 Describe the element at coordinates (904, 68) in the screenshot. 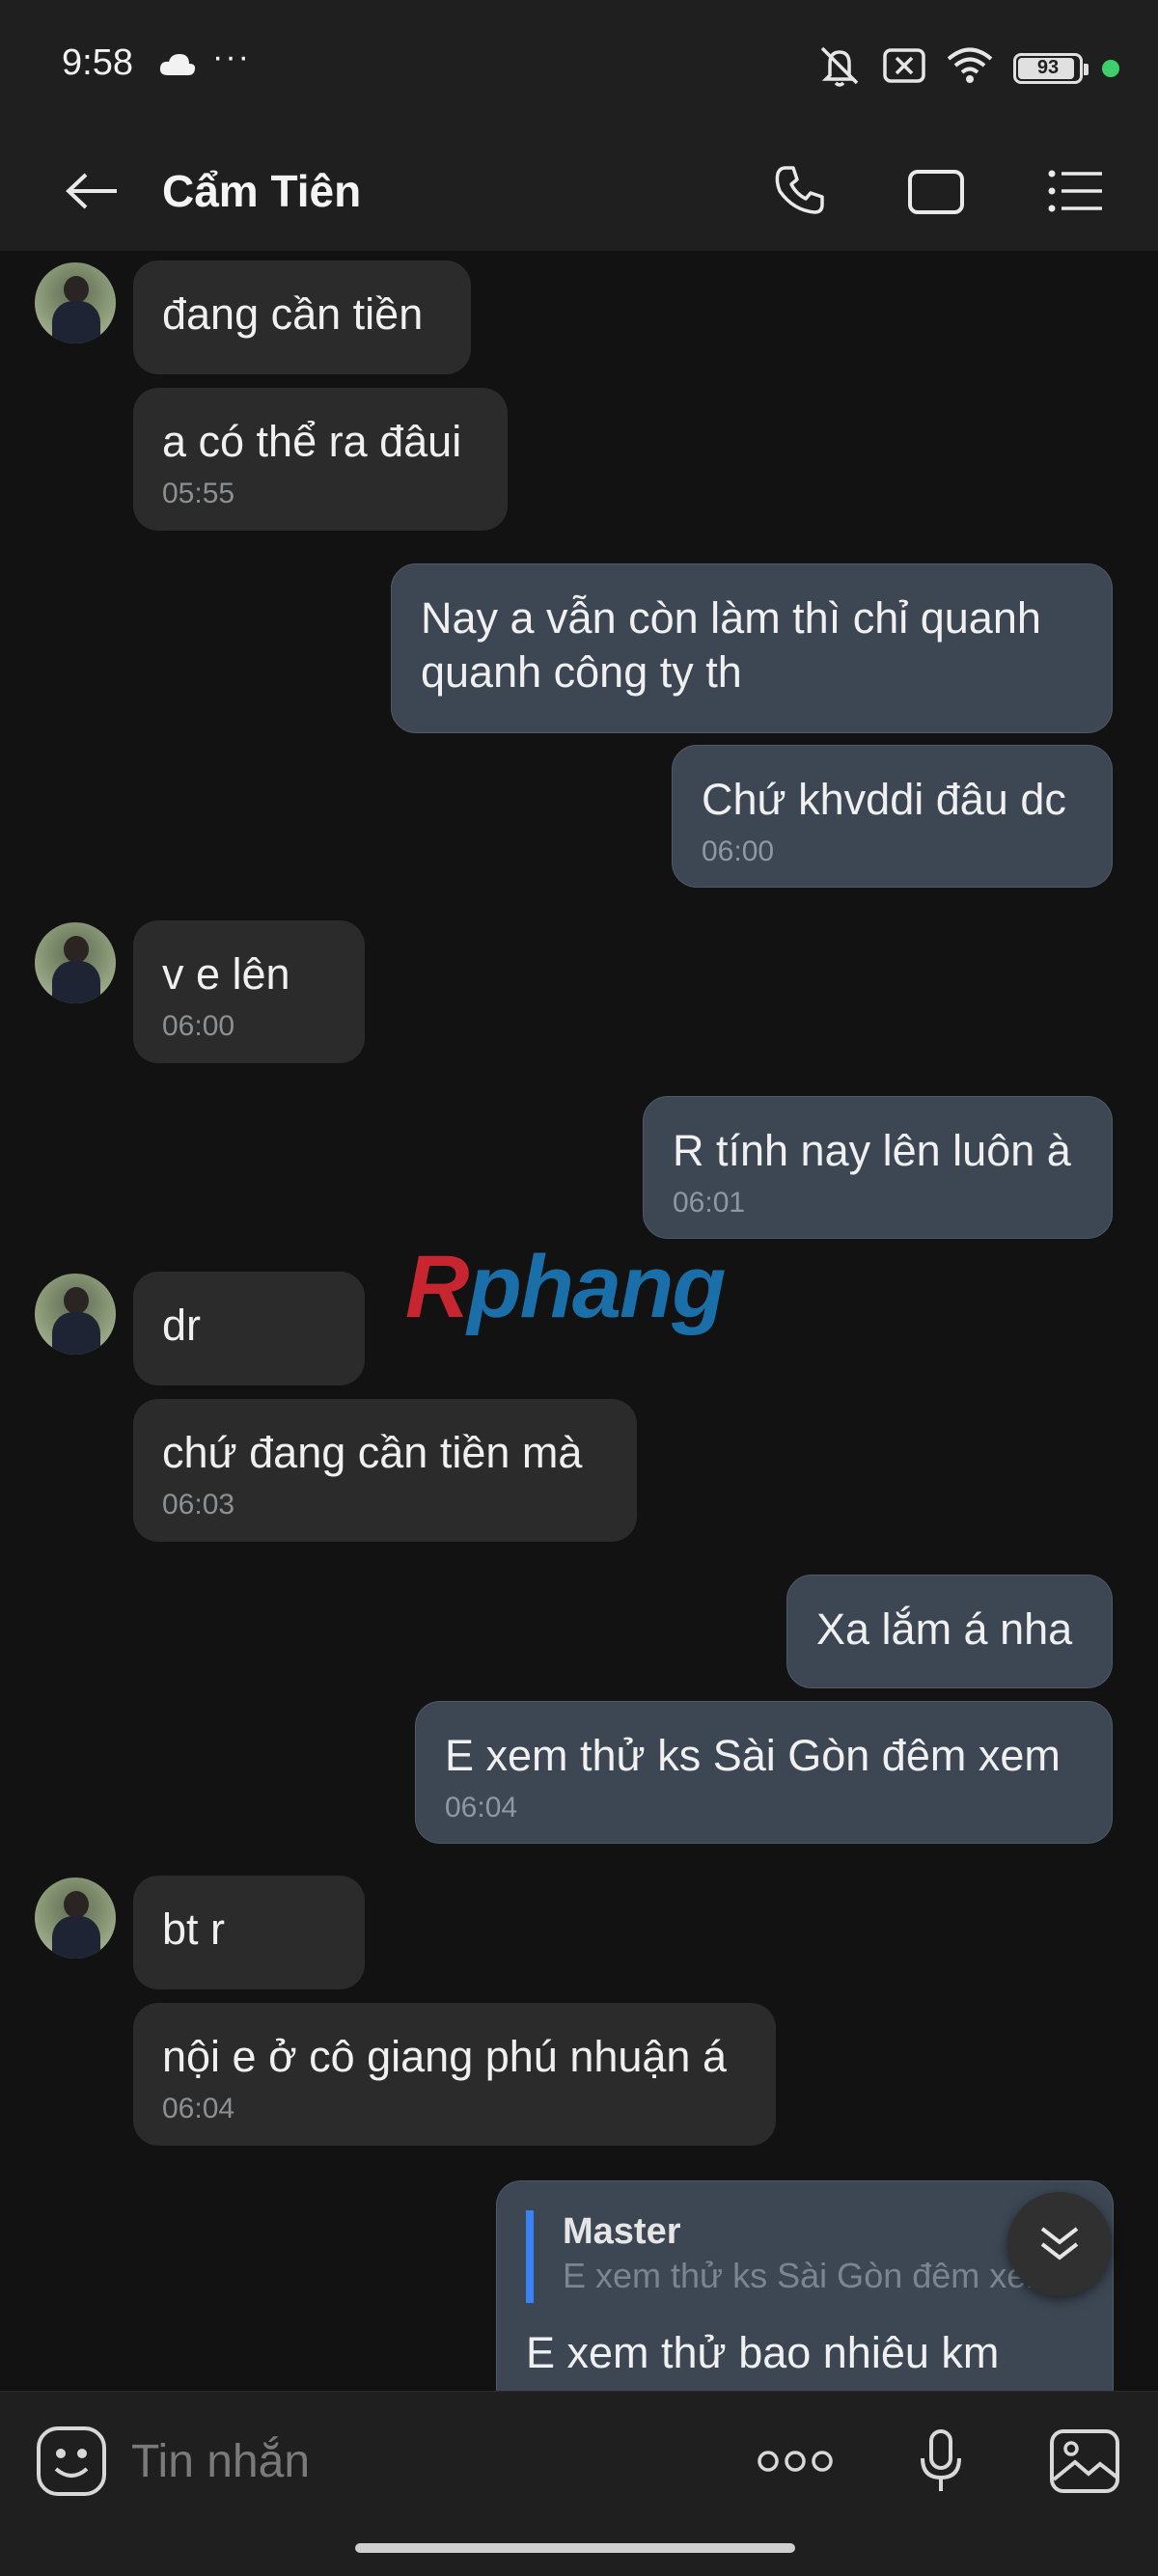

I see `no-sim-icon` at that location.